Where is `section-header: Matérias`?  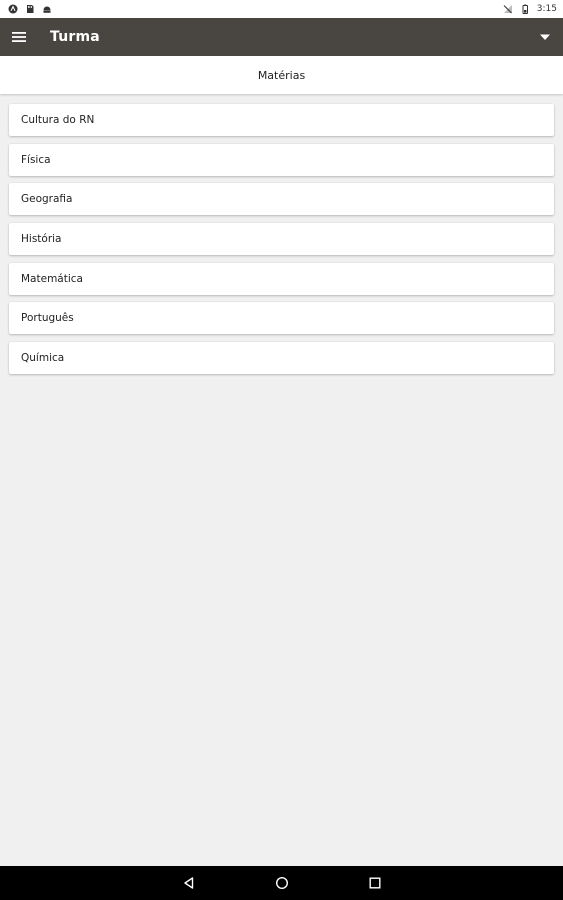
section-header: Matérias is located at coordinates (281, 75).